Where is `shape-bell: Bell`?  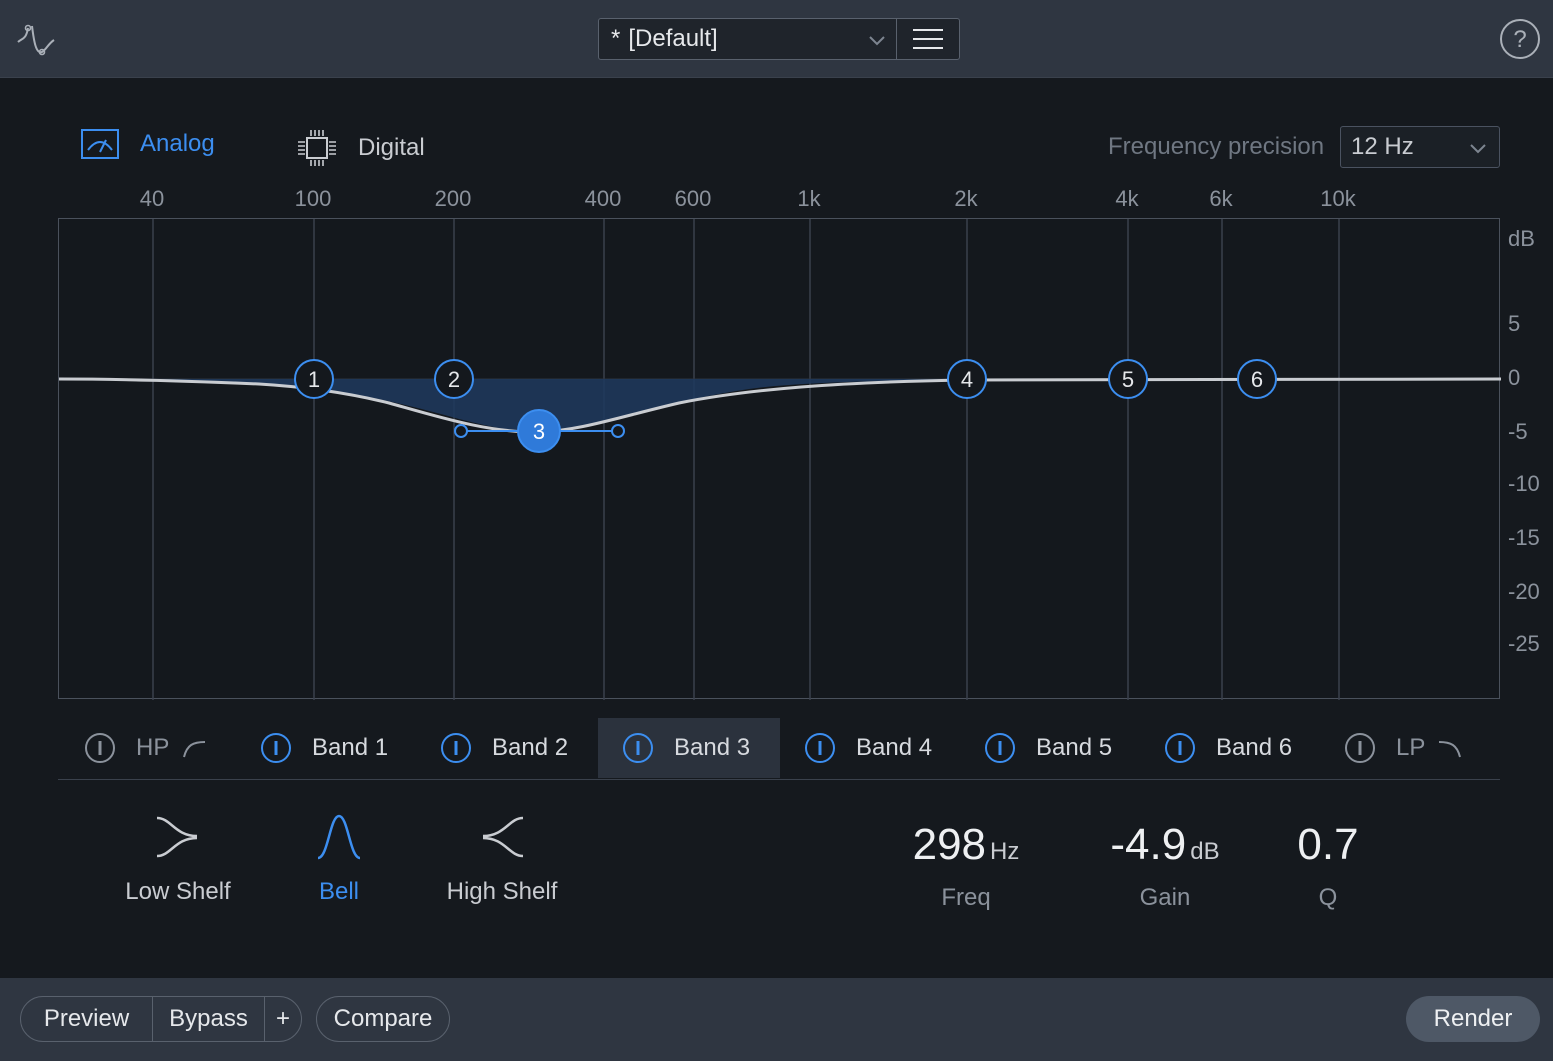 shape-bell: Bell is located at coordinates (339, 859).